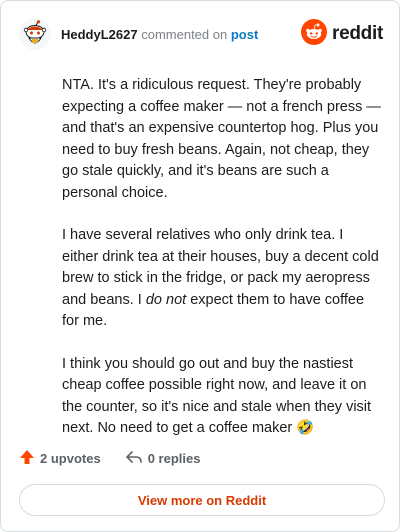  What do you see at coordinates (202, 500) in the screenshot?
I see `view-more-button: View more on Reddit` at bounding box center [202, 500].